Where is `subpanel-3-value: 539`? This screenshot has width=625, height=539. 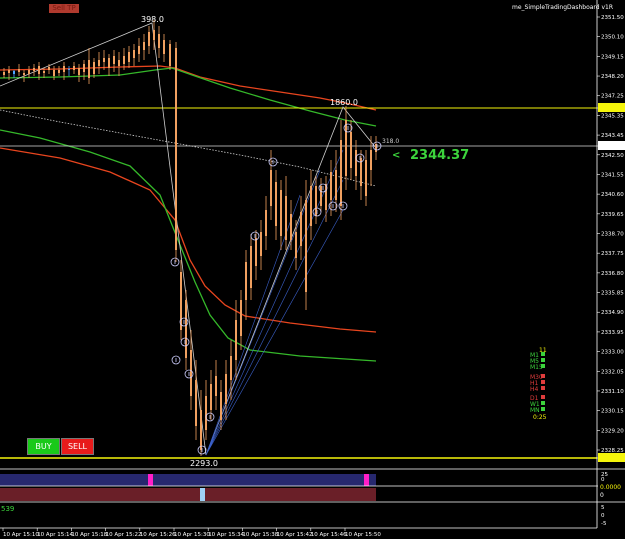 subpanel-3-value: 539 is located at coordinates (7, 509).